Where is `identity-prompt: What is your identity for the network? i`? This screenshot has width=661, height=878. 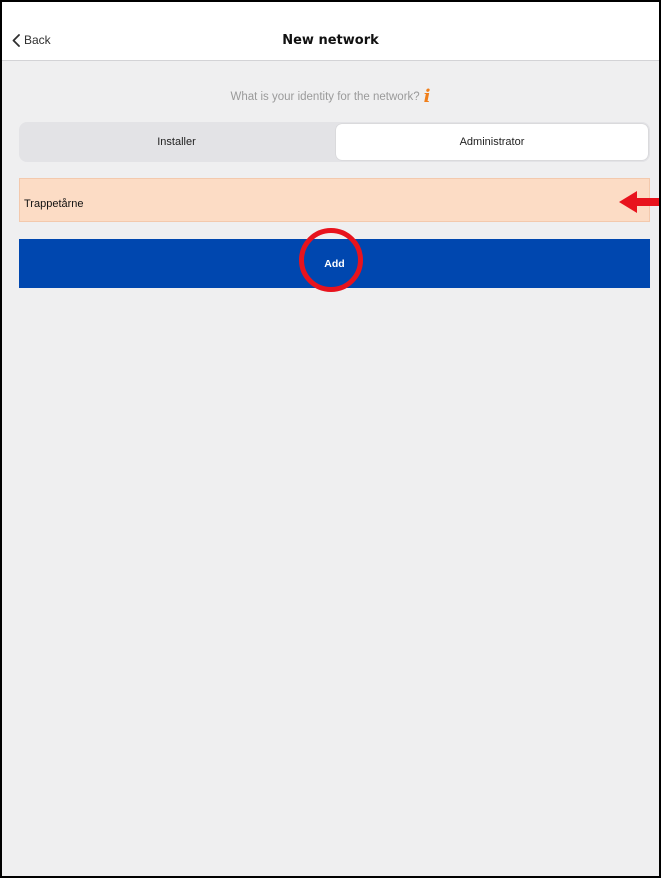 identity-prompt: What is your identity for the network? i is located at coordinates (330, 97).